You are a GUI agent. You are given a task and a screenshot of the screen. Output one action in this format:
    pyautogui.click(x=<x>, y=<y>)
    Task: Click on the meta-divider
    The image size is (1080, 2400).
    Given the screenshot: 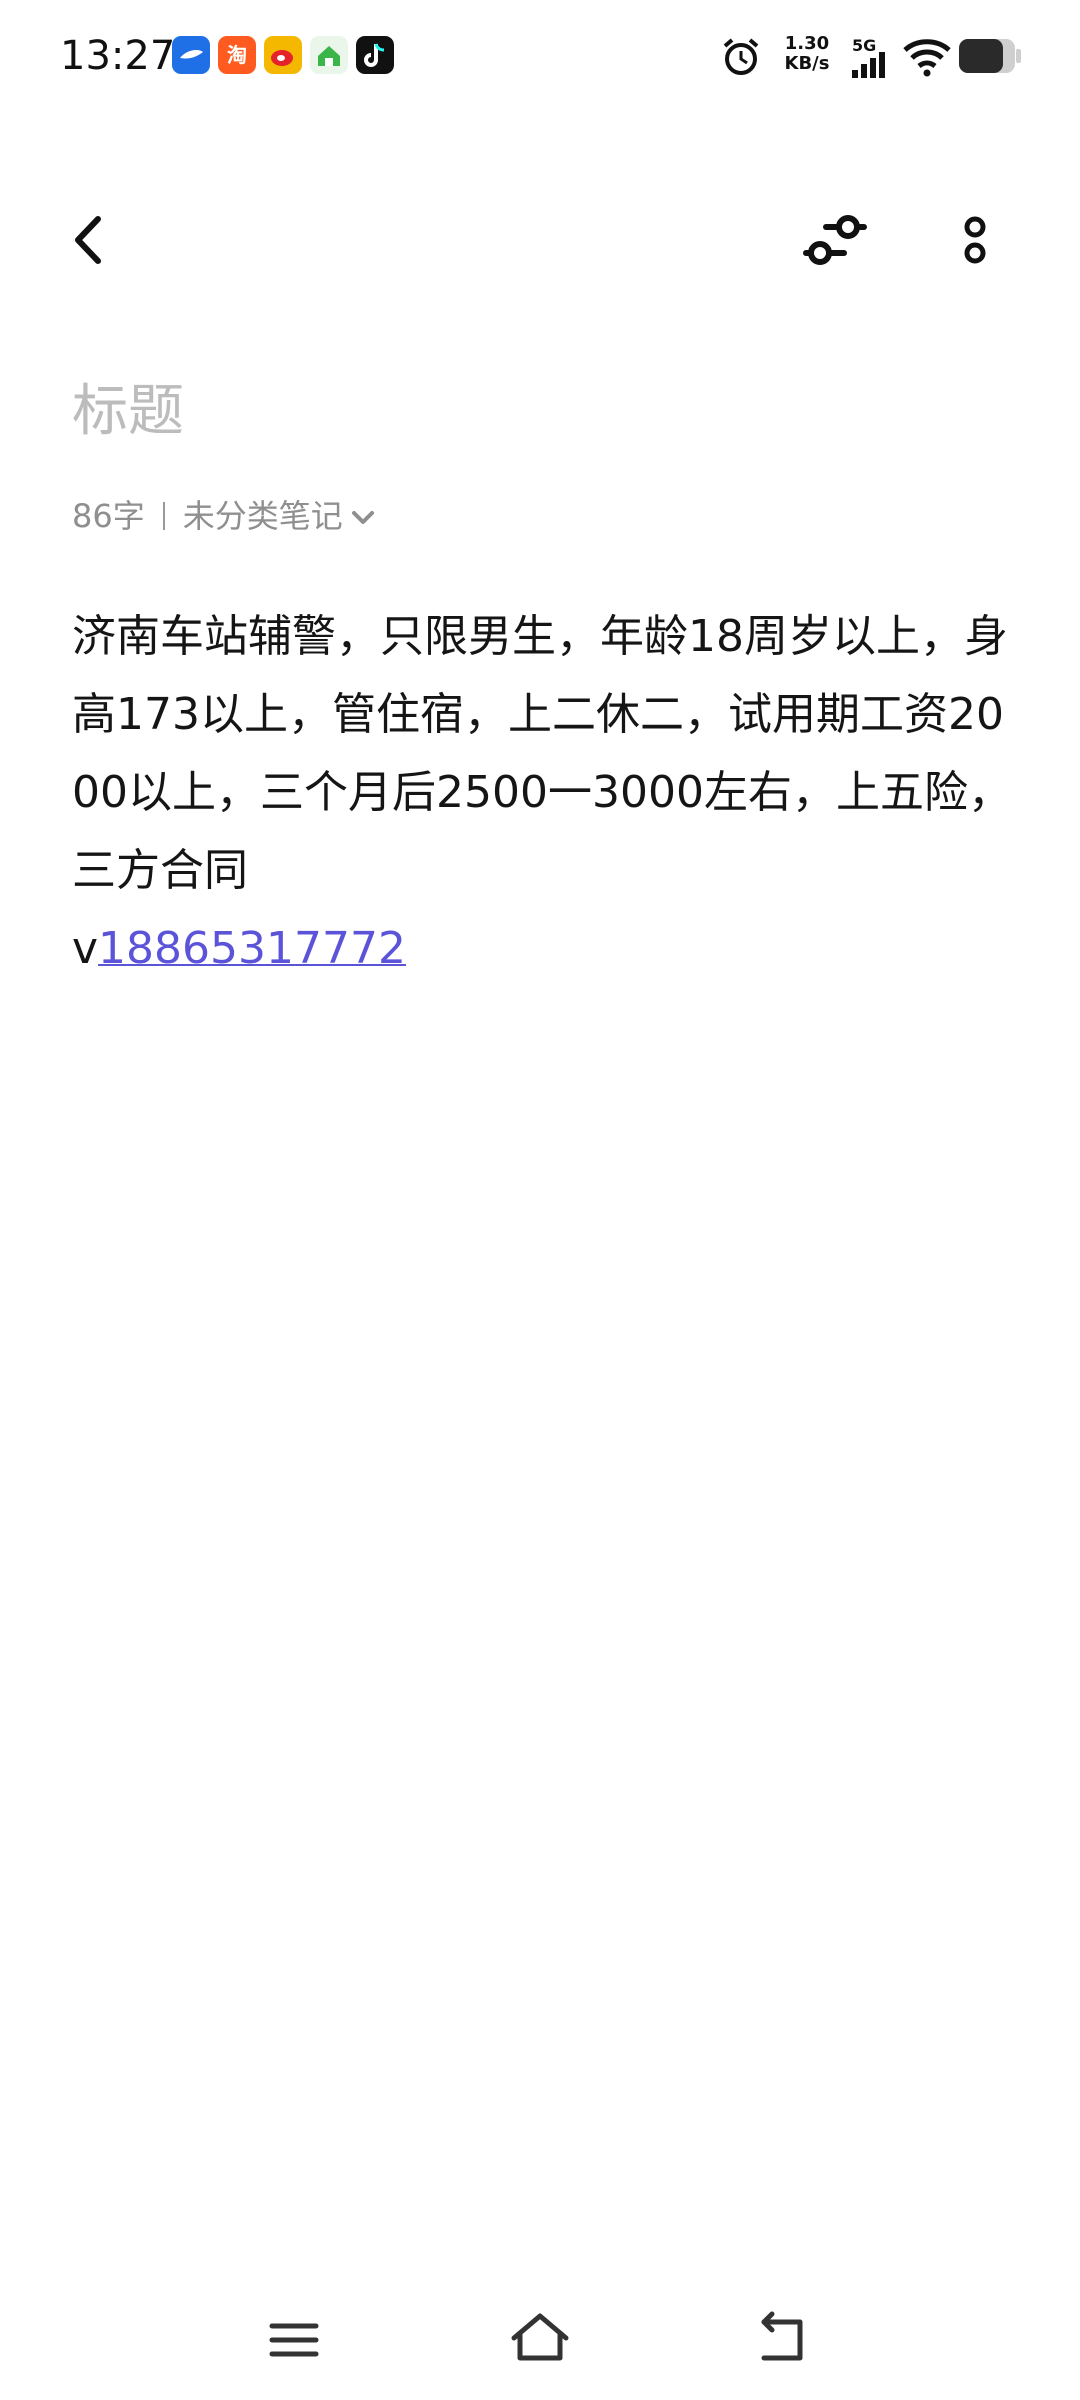 What is the action you would take?
    pyautogui.click(x=163, y=516)
    